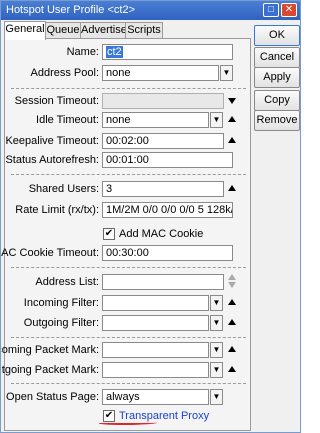  Describe the element at coordinates (271, 10) in the screenshot. I see `maximize-icon: □` at that location.